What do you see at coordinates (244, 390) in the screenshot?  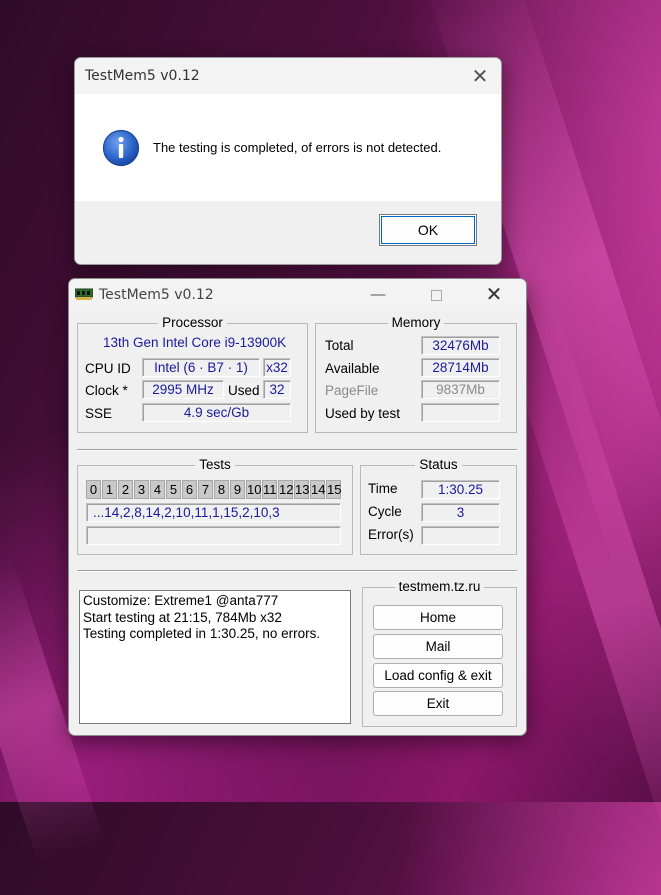 I see `used-label: Used` at bounding box center [244, 390].